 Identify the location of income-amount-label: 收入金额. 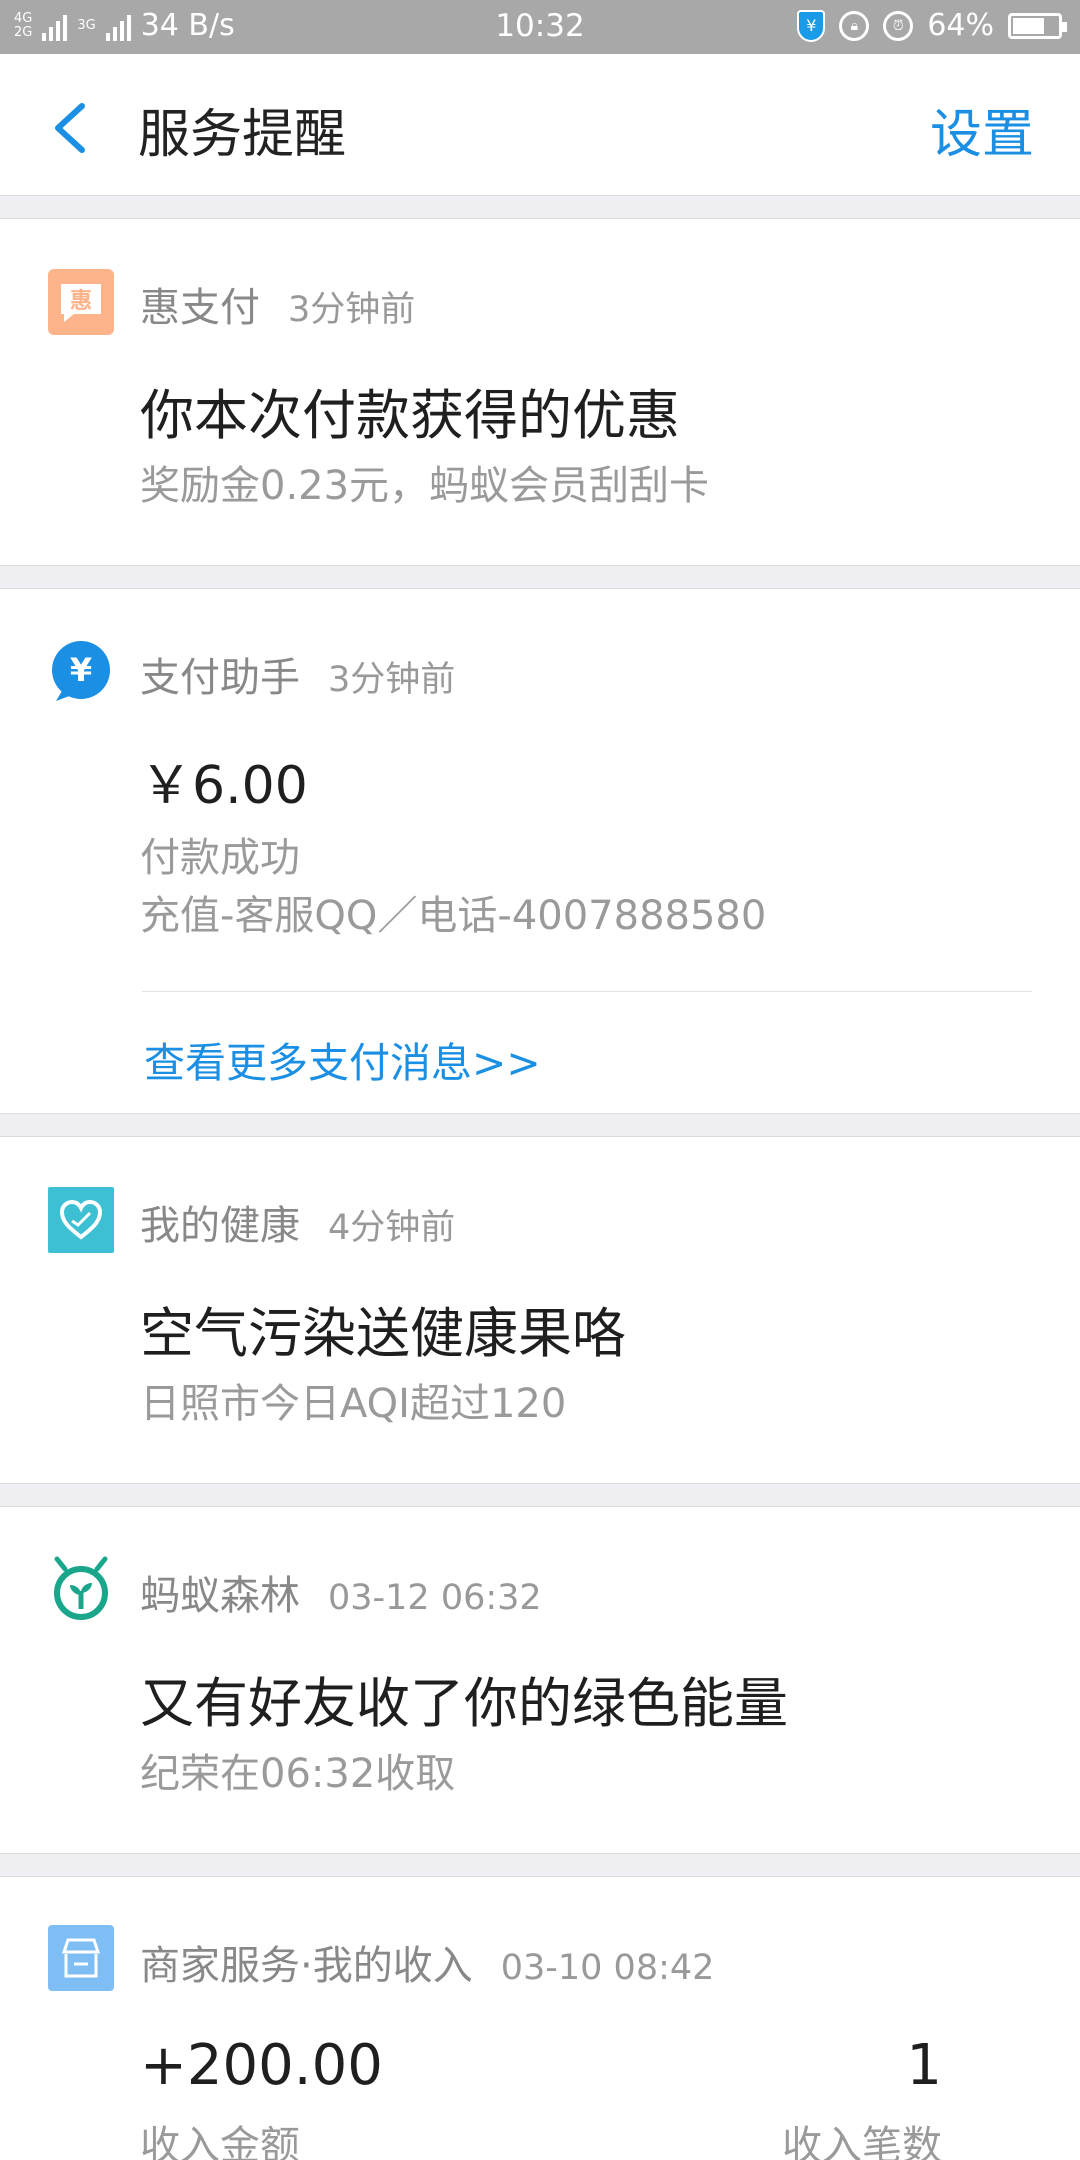
(220, 2141).